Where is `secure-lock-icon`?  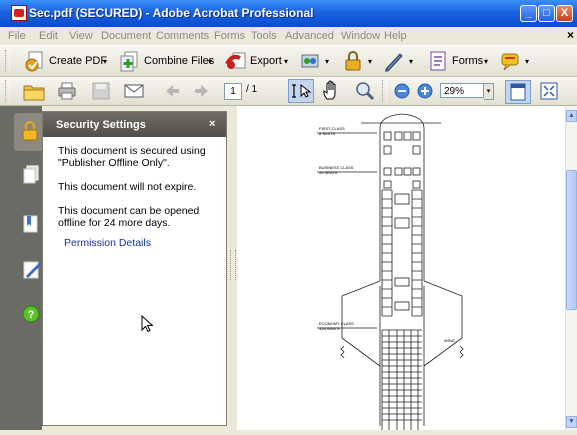
secure-lock-icon is located at coordinates (353, 61).